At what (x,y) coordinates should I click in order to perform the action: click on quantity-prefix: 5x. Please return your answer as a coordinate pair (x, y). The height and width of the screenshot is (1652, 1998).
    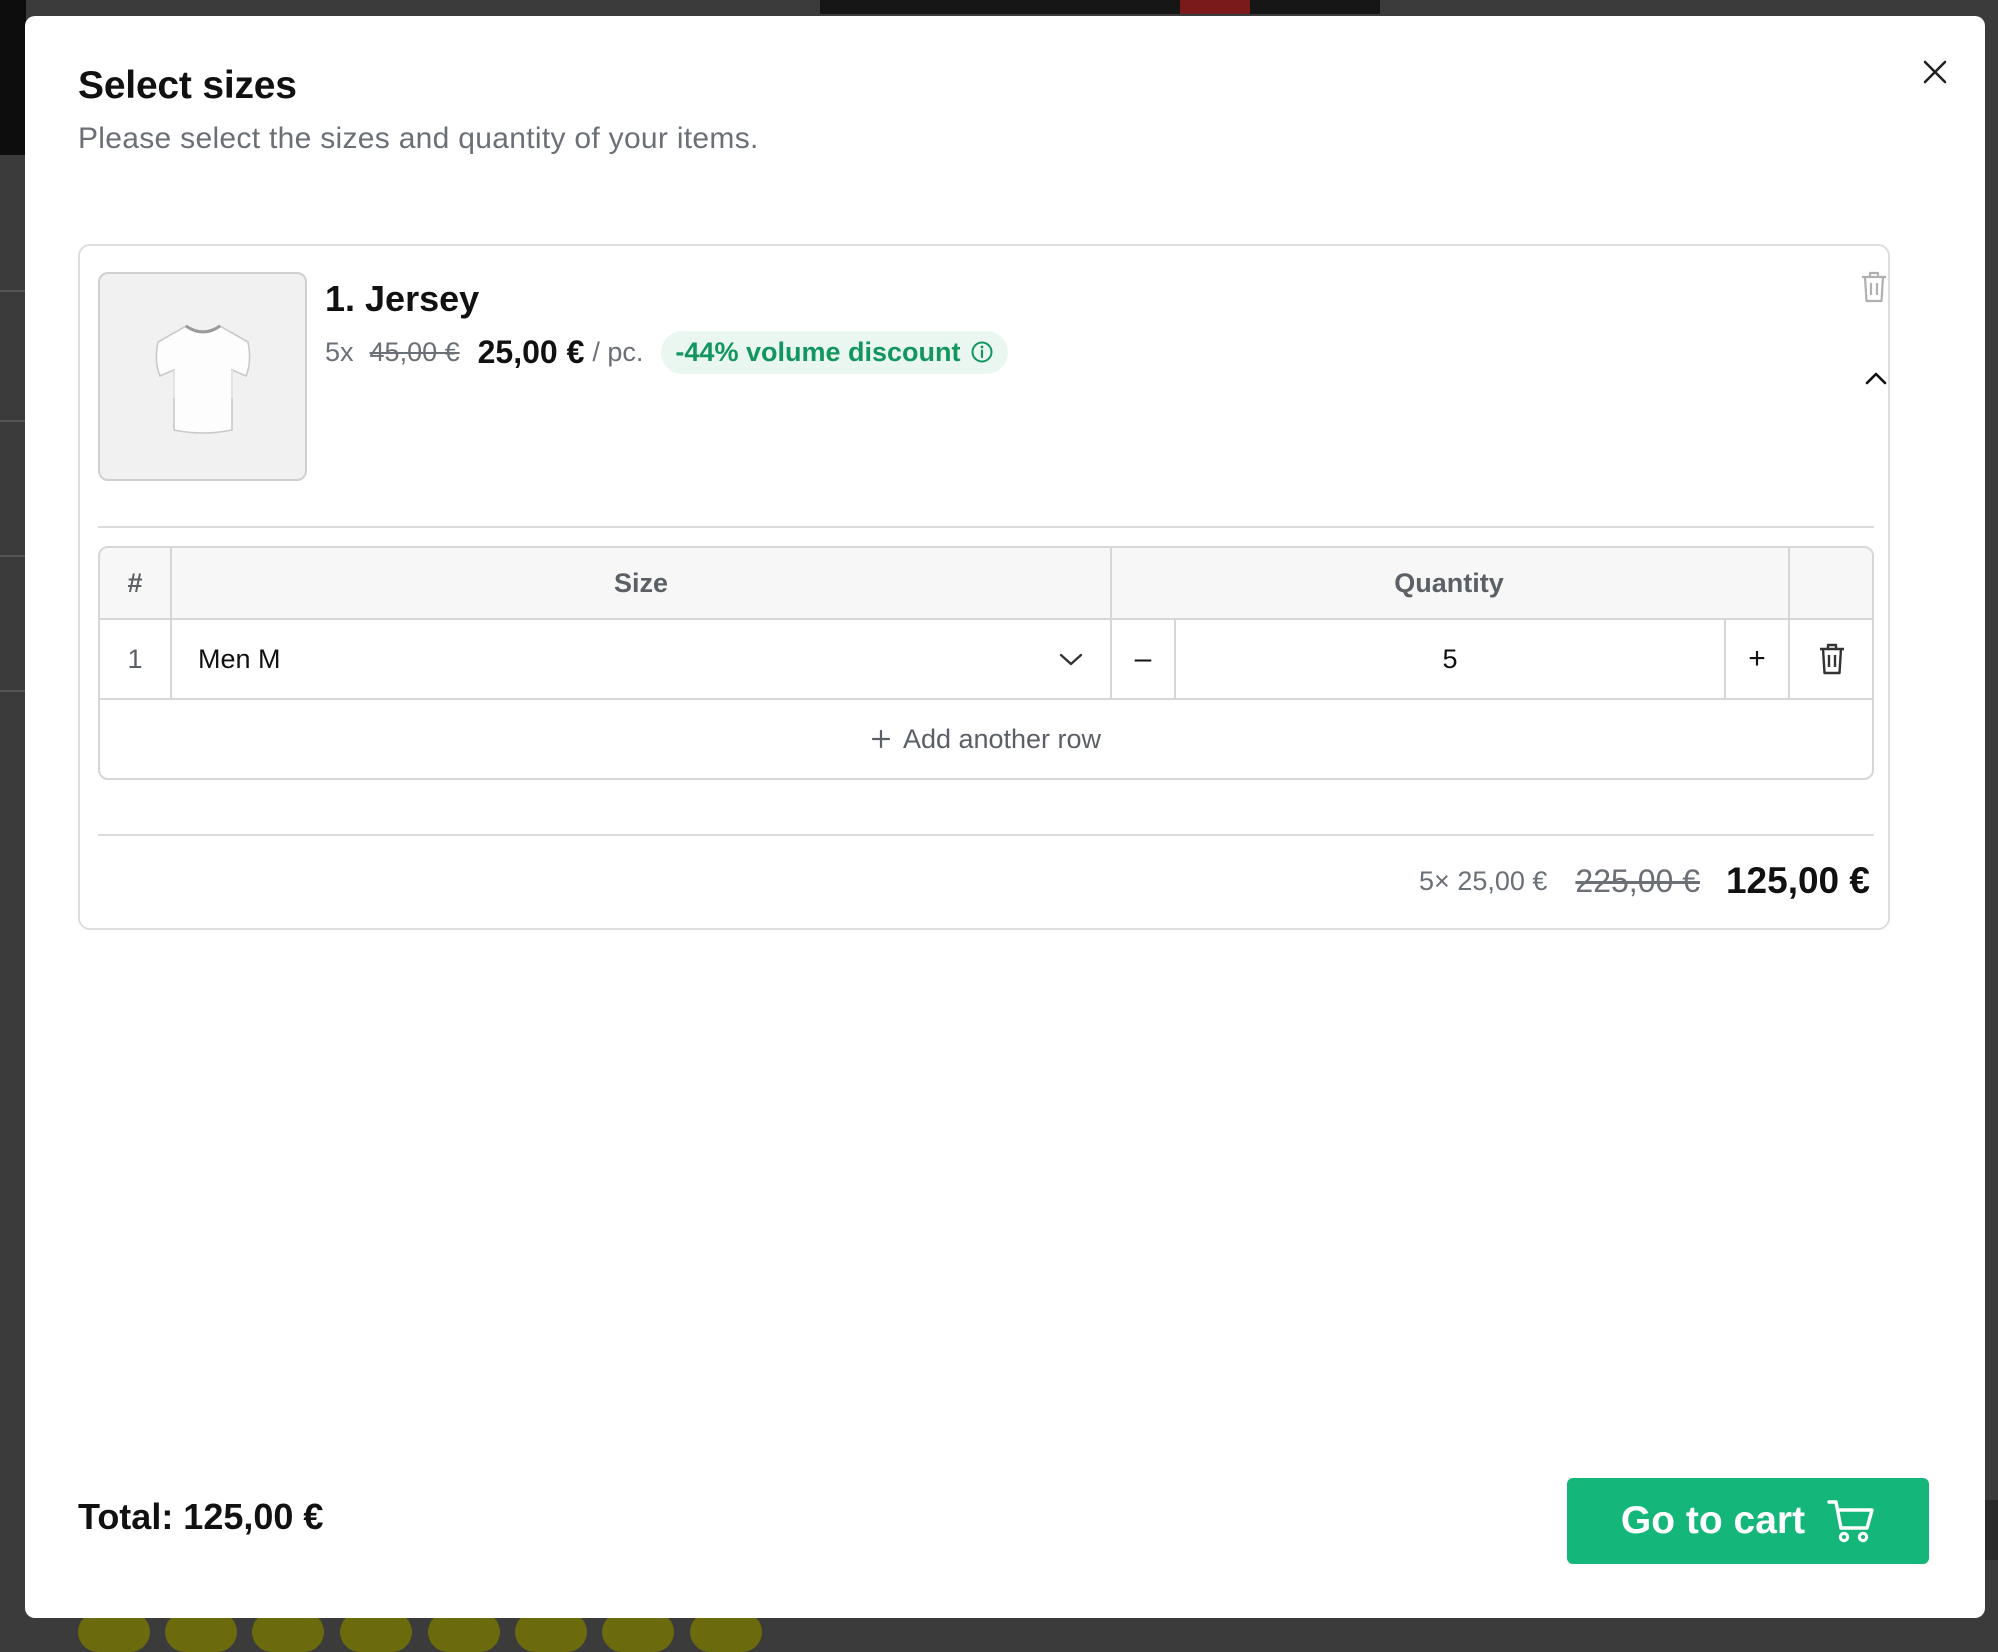
    Looking at the image, I should click on (339, 351).